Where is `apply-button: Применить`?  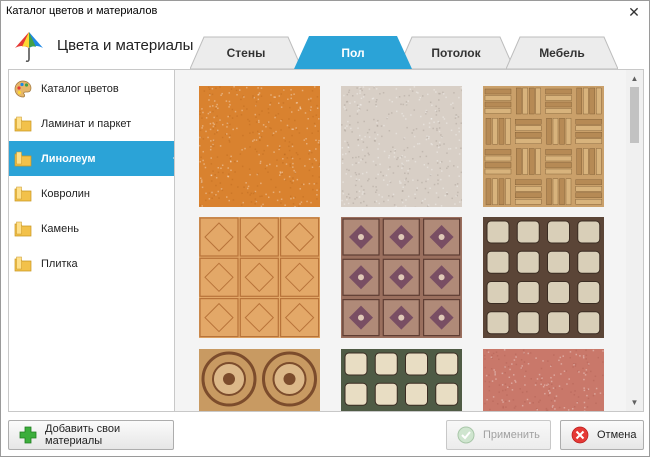 apply-button: Применить is located at coordinates (498, 435).